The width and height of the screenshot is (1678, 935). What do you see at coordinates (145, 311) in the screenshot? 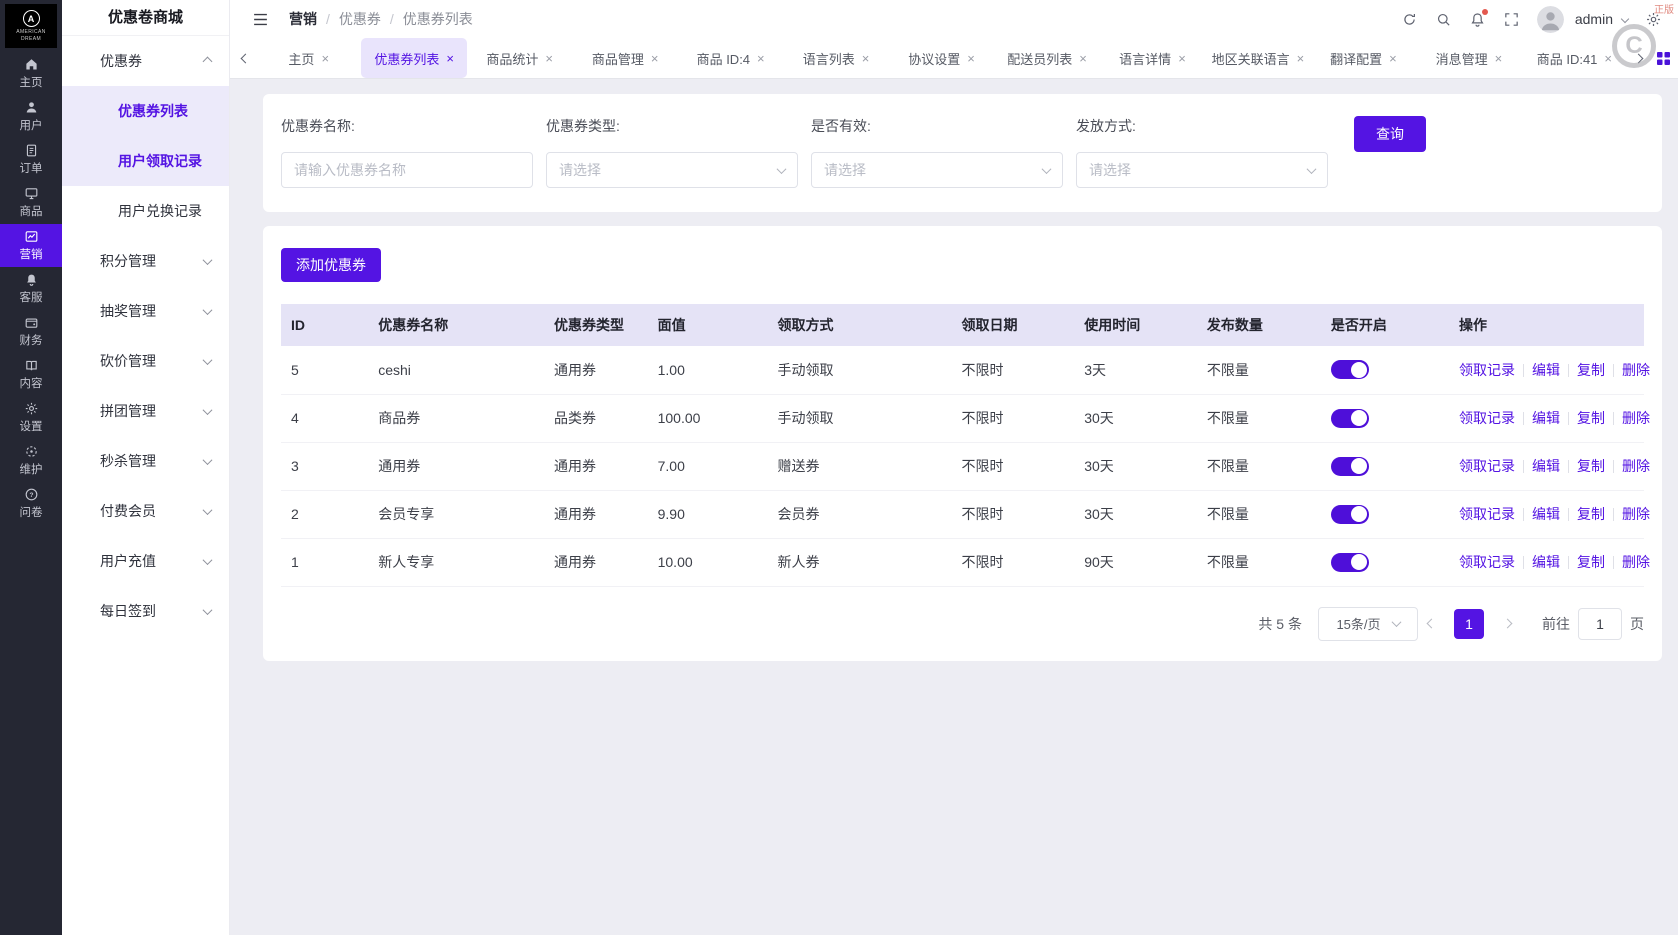
I see `sidebar-group-lottery: 抽奖管理` at bounding box center [145, 311].